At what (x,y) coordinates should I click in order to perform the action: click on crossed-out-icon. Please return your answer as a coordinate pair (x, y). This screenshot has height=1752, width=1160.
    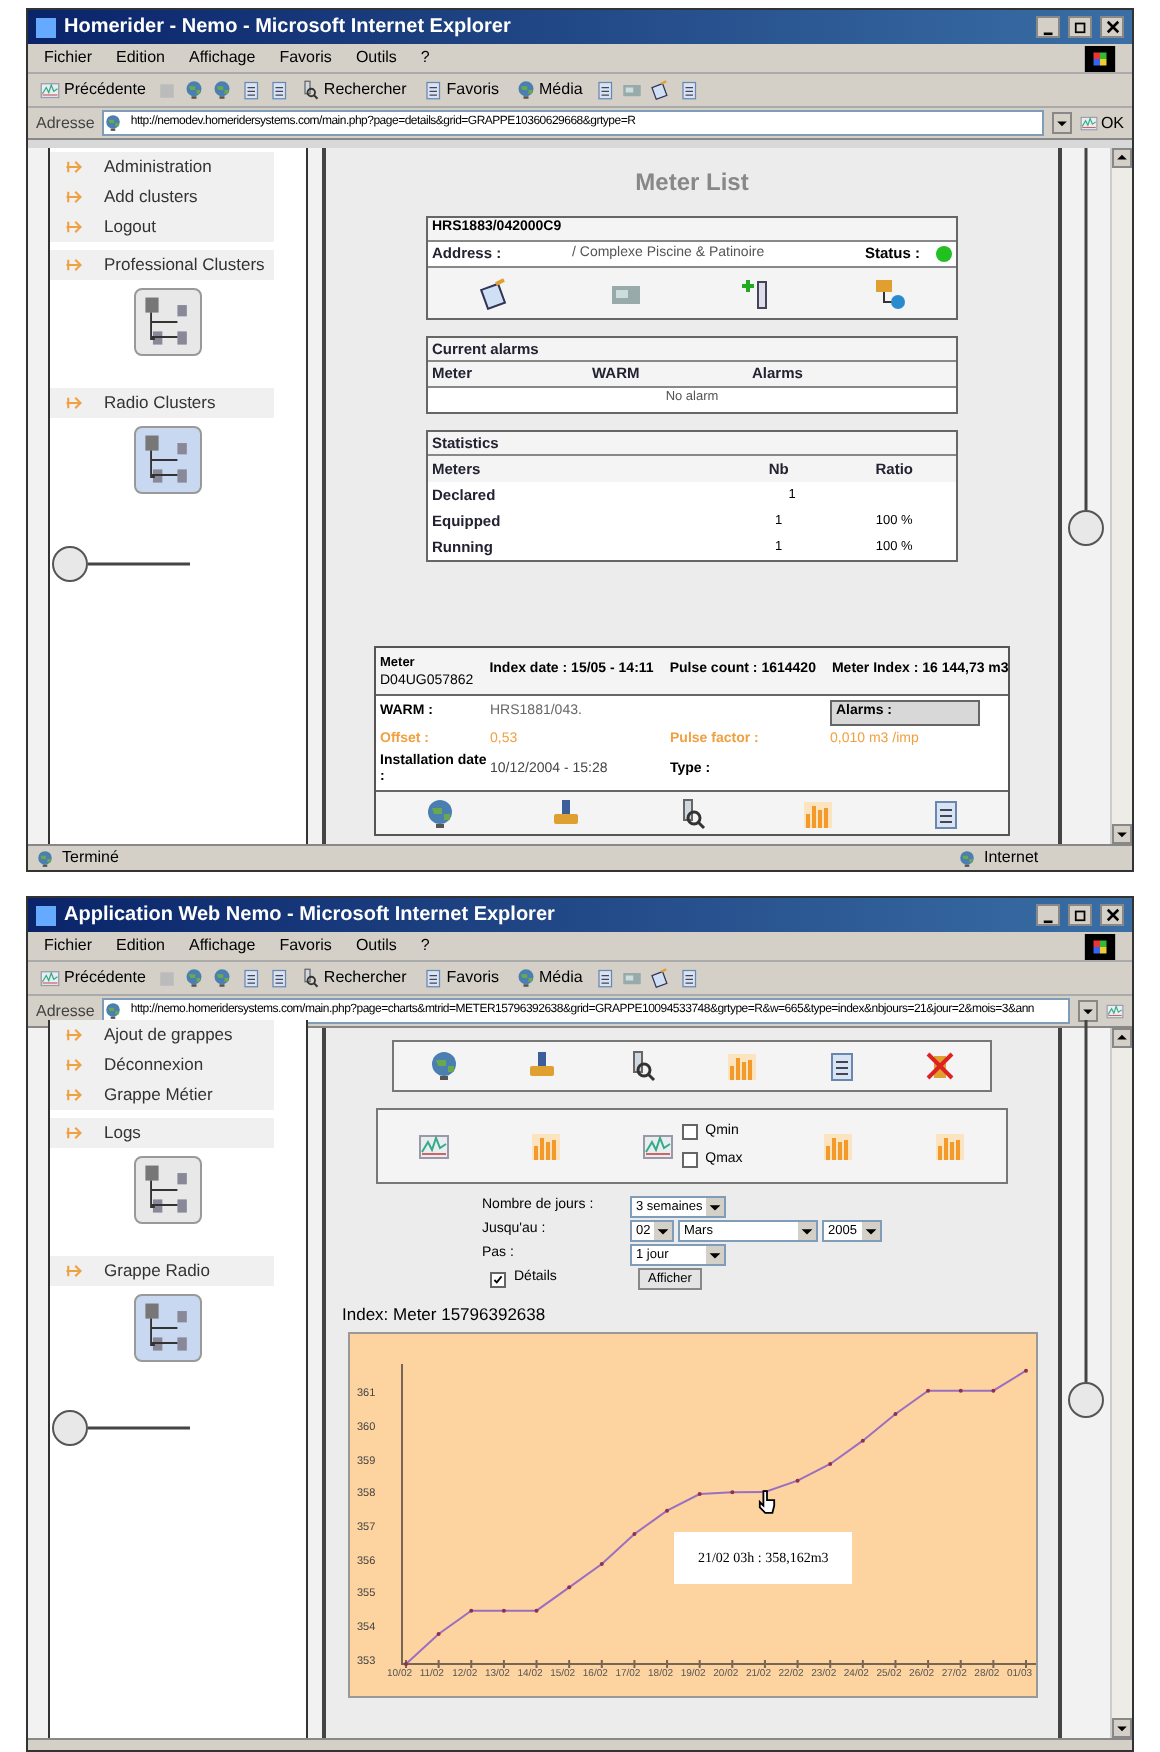
    Looking at the image, I should click on (940, 1066).